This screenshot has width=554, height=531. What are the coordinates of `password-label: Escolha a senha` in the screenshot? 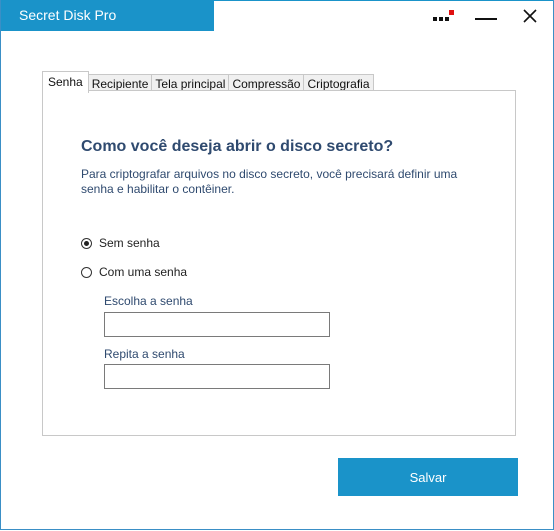 It's located at (148, 301).